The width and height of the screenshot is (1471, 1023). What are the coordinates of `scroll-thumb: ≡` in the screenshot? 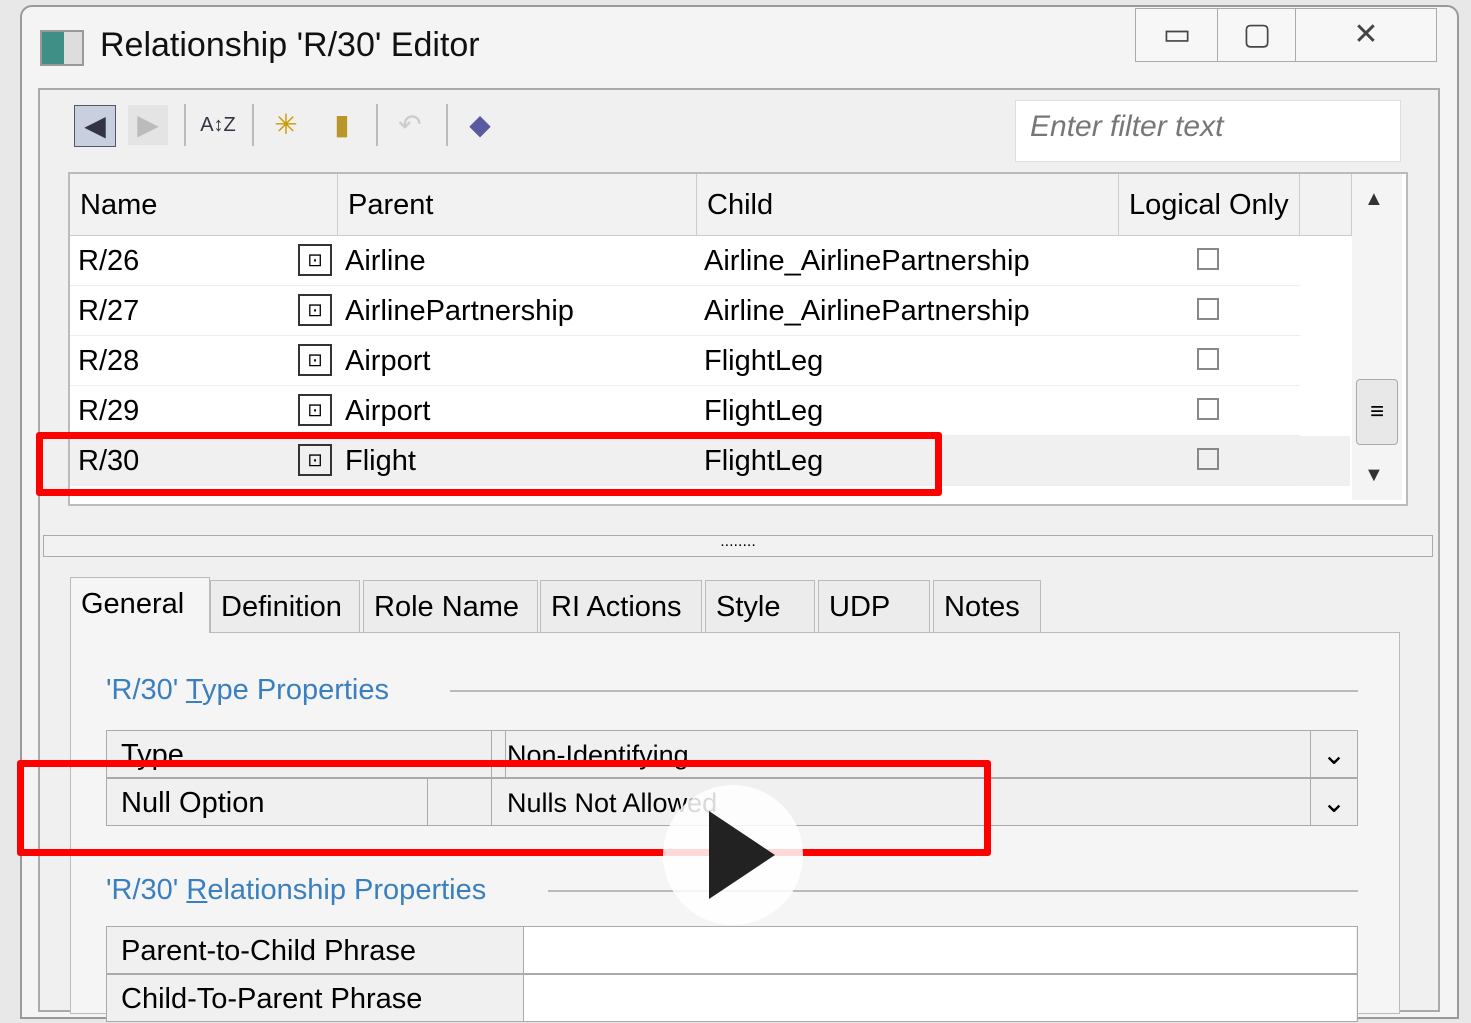 It's located at (1377, 412).